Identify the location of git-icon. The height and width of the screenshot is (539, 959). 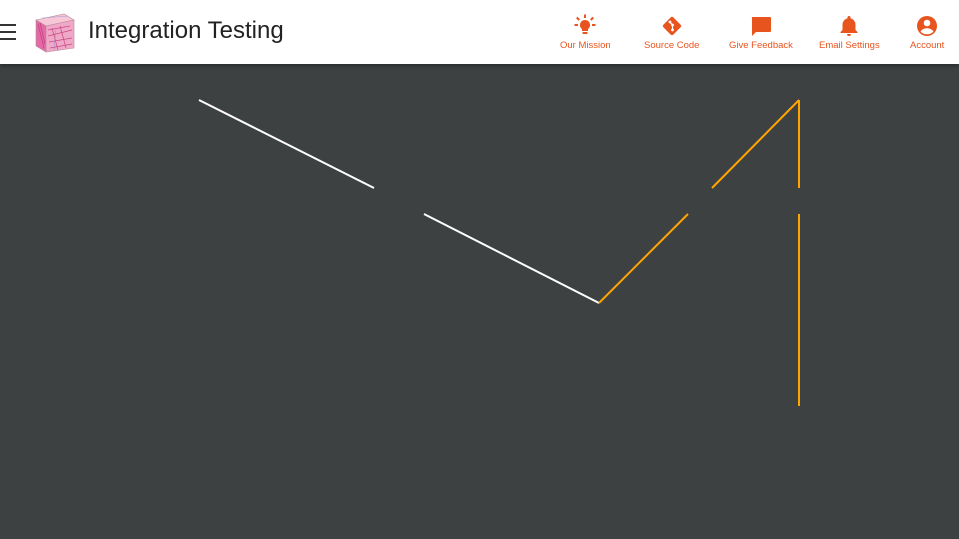
(671, 26).